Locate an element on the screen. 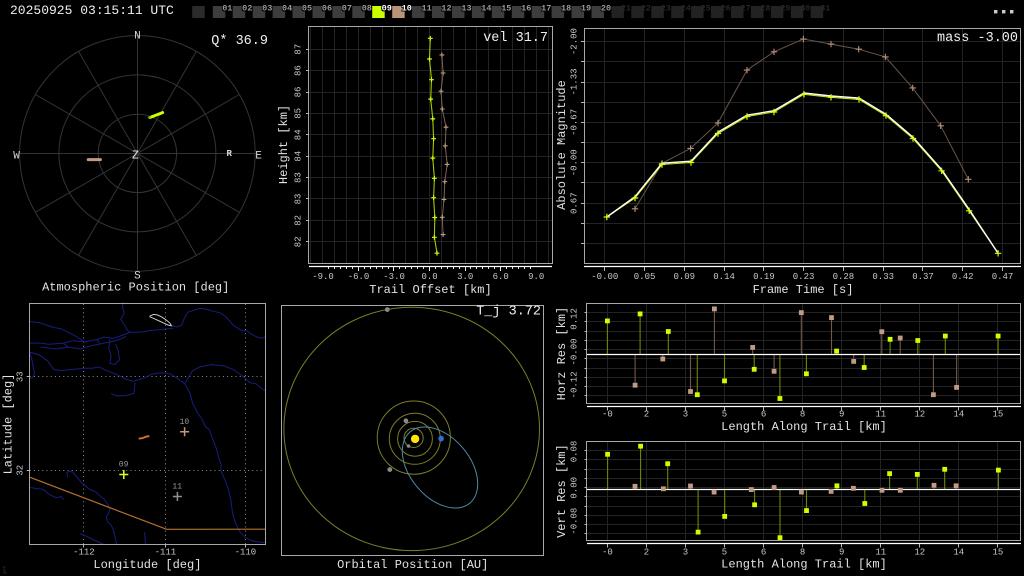  svg-text: 20250925 03:15:11 UTC is located at coordinates (92, 10).